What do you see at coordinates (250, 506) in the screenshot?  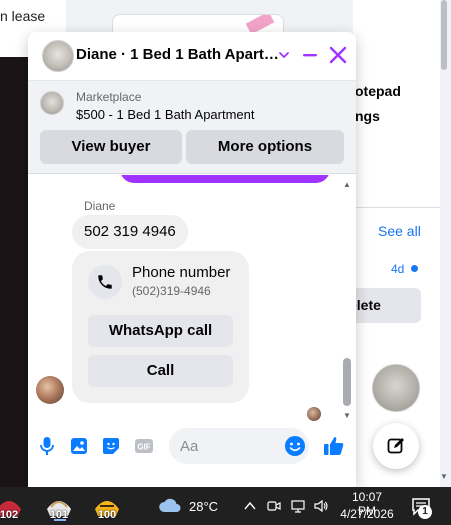 I see `chevron-up-icon` at bounding box center [250, 506].